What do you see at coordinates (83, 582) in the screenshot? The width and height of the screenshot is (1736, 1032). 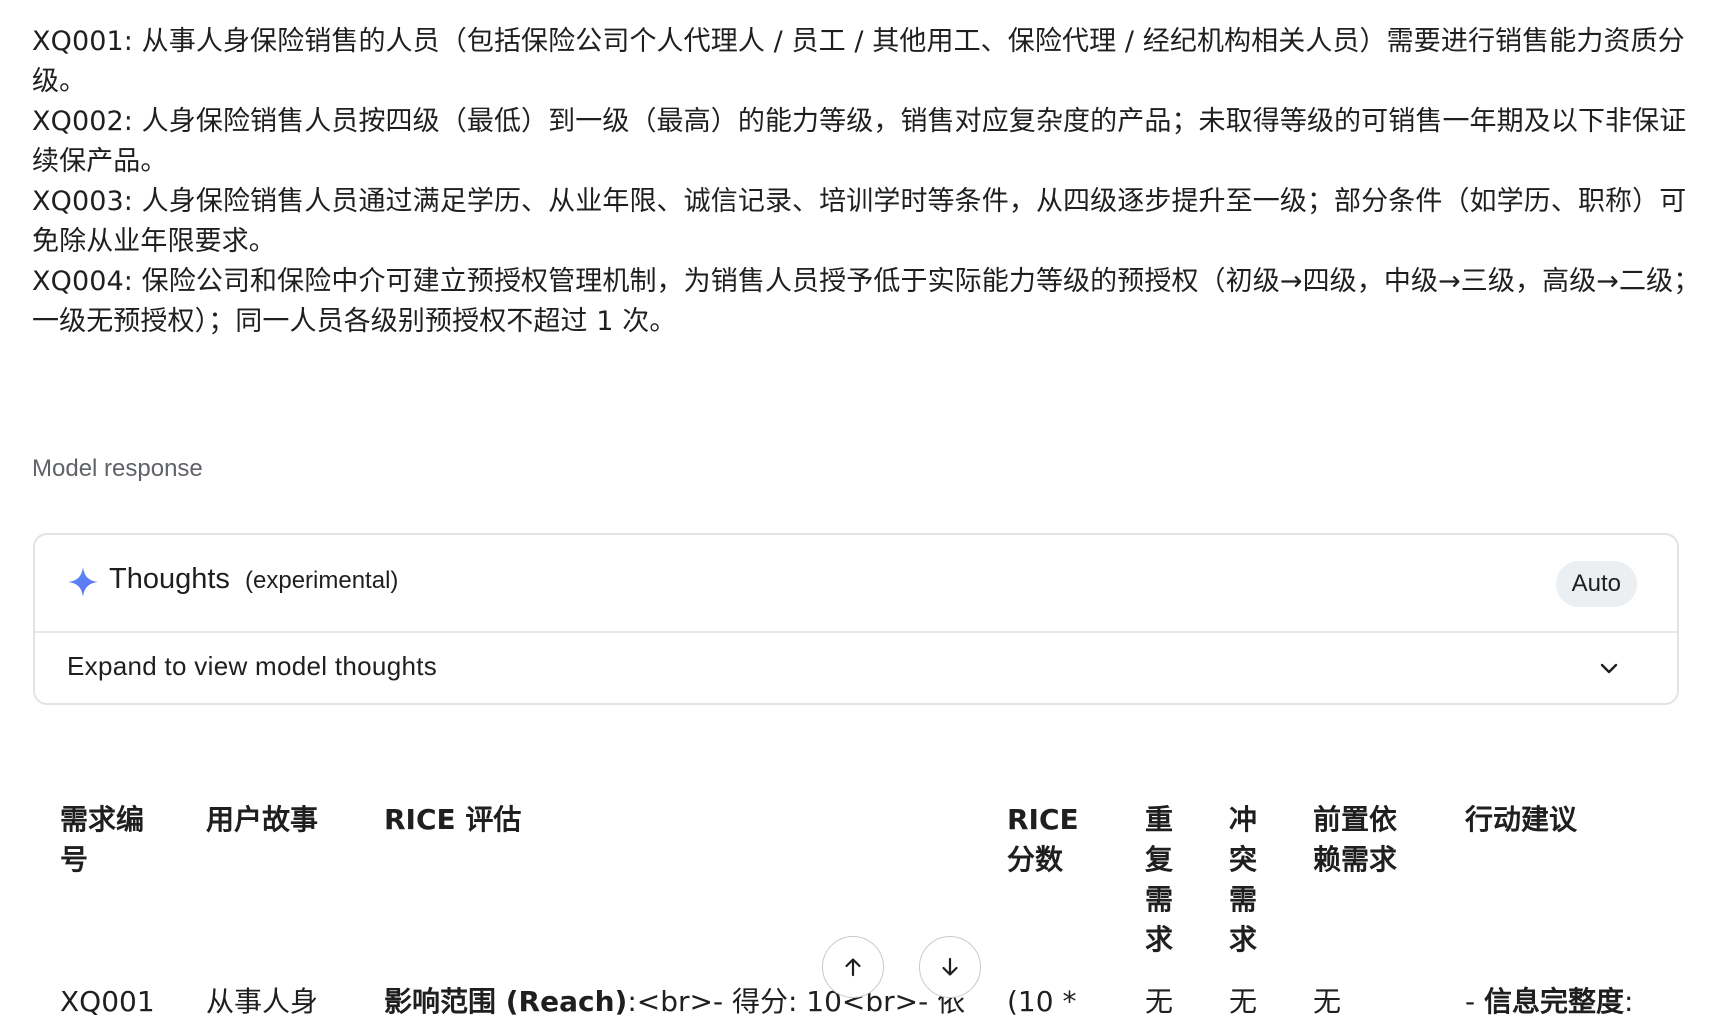 I see `sparkle-icon` at bounding box center [83, 582].